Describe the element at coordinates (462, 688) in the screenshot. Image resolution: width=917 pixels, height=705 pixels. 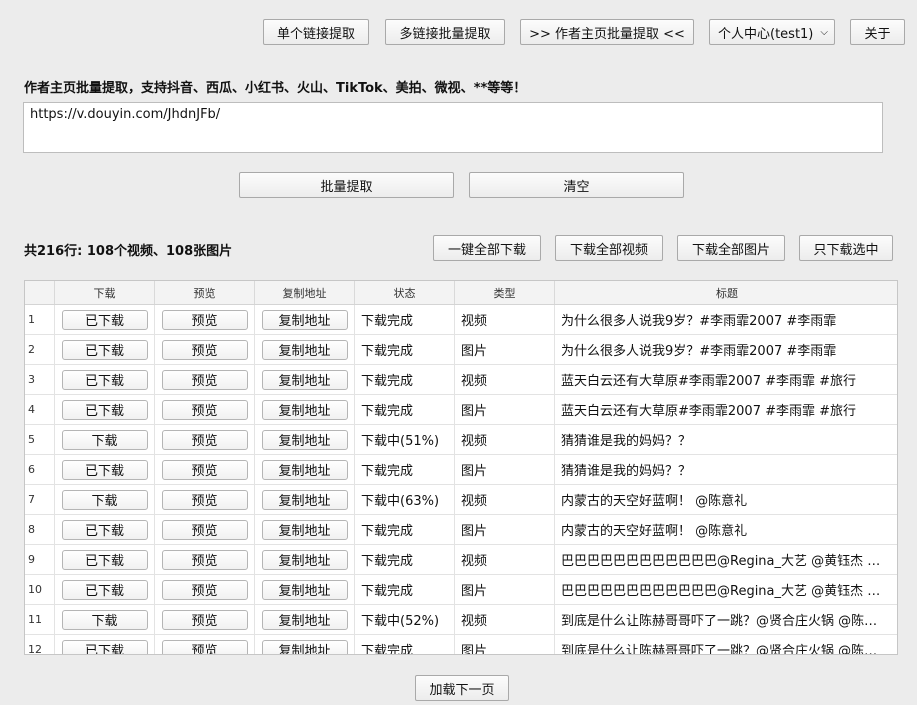
I see `load-next-page-button: 加载下一页` at that location.